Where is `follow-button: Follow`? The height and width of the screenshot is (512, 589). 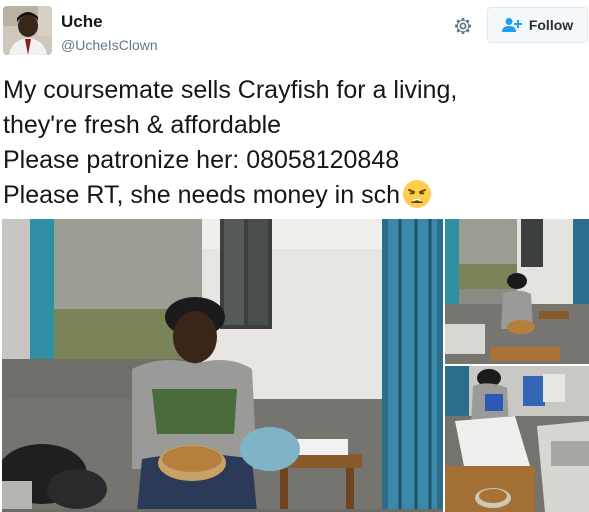 follow-button: Follow is located at coordinates (537, 25).